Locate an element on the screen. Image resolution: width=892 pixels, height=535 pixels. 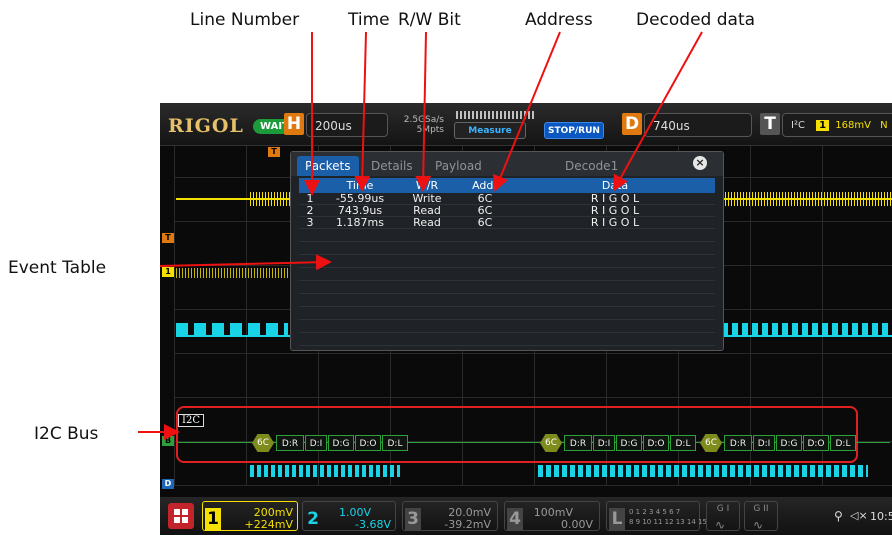
stop-run-button: STOP/RUN is located at coordinates (574, 130).